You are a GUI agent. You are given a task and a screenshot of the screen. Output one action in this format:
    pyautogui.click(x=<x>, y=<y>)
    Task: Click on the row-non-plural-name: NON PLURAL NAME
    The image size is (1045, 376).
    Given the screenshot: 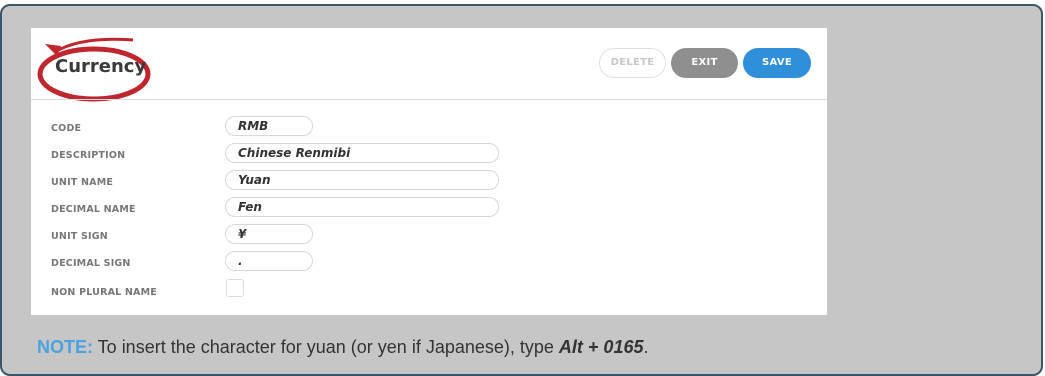 What is the action you would take?
    pyautogui.click(x=429, y=292)
    